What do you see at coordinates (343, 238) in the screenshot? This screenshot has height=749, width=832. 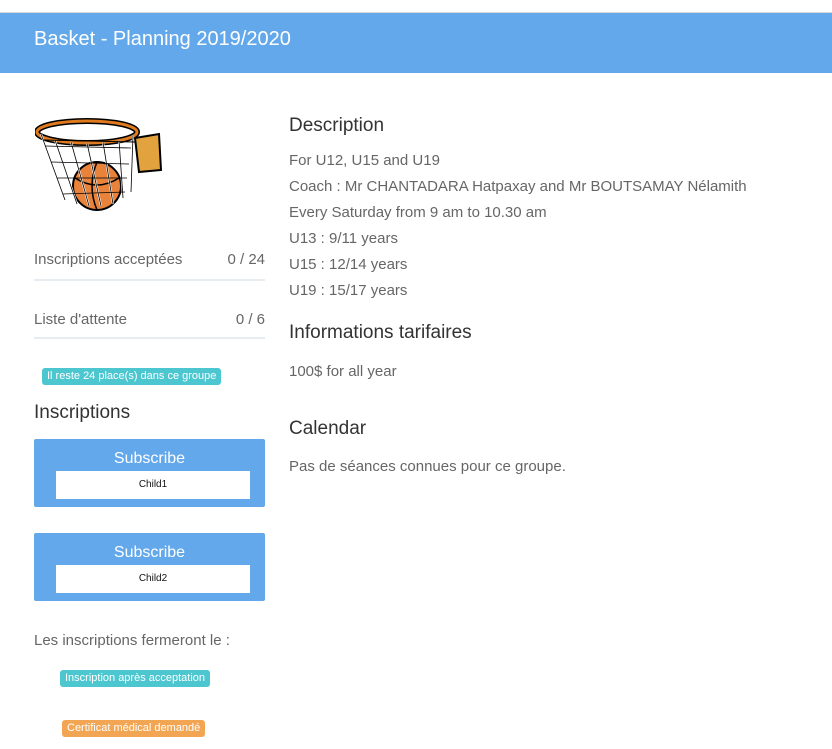 I see `description-line: U13 : 9/11 years` at bounding box center [343, 238].